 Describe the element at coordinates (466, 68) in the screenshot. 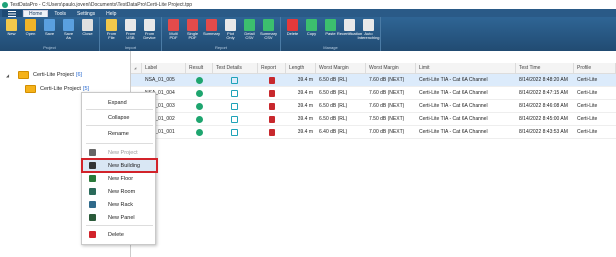

I see `column-header: Limit` at that location.